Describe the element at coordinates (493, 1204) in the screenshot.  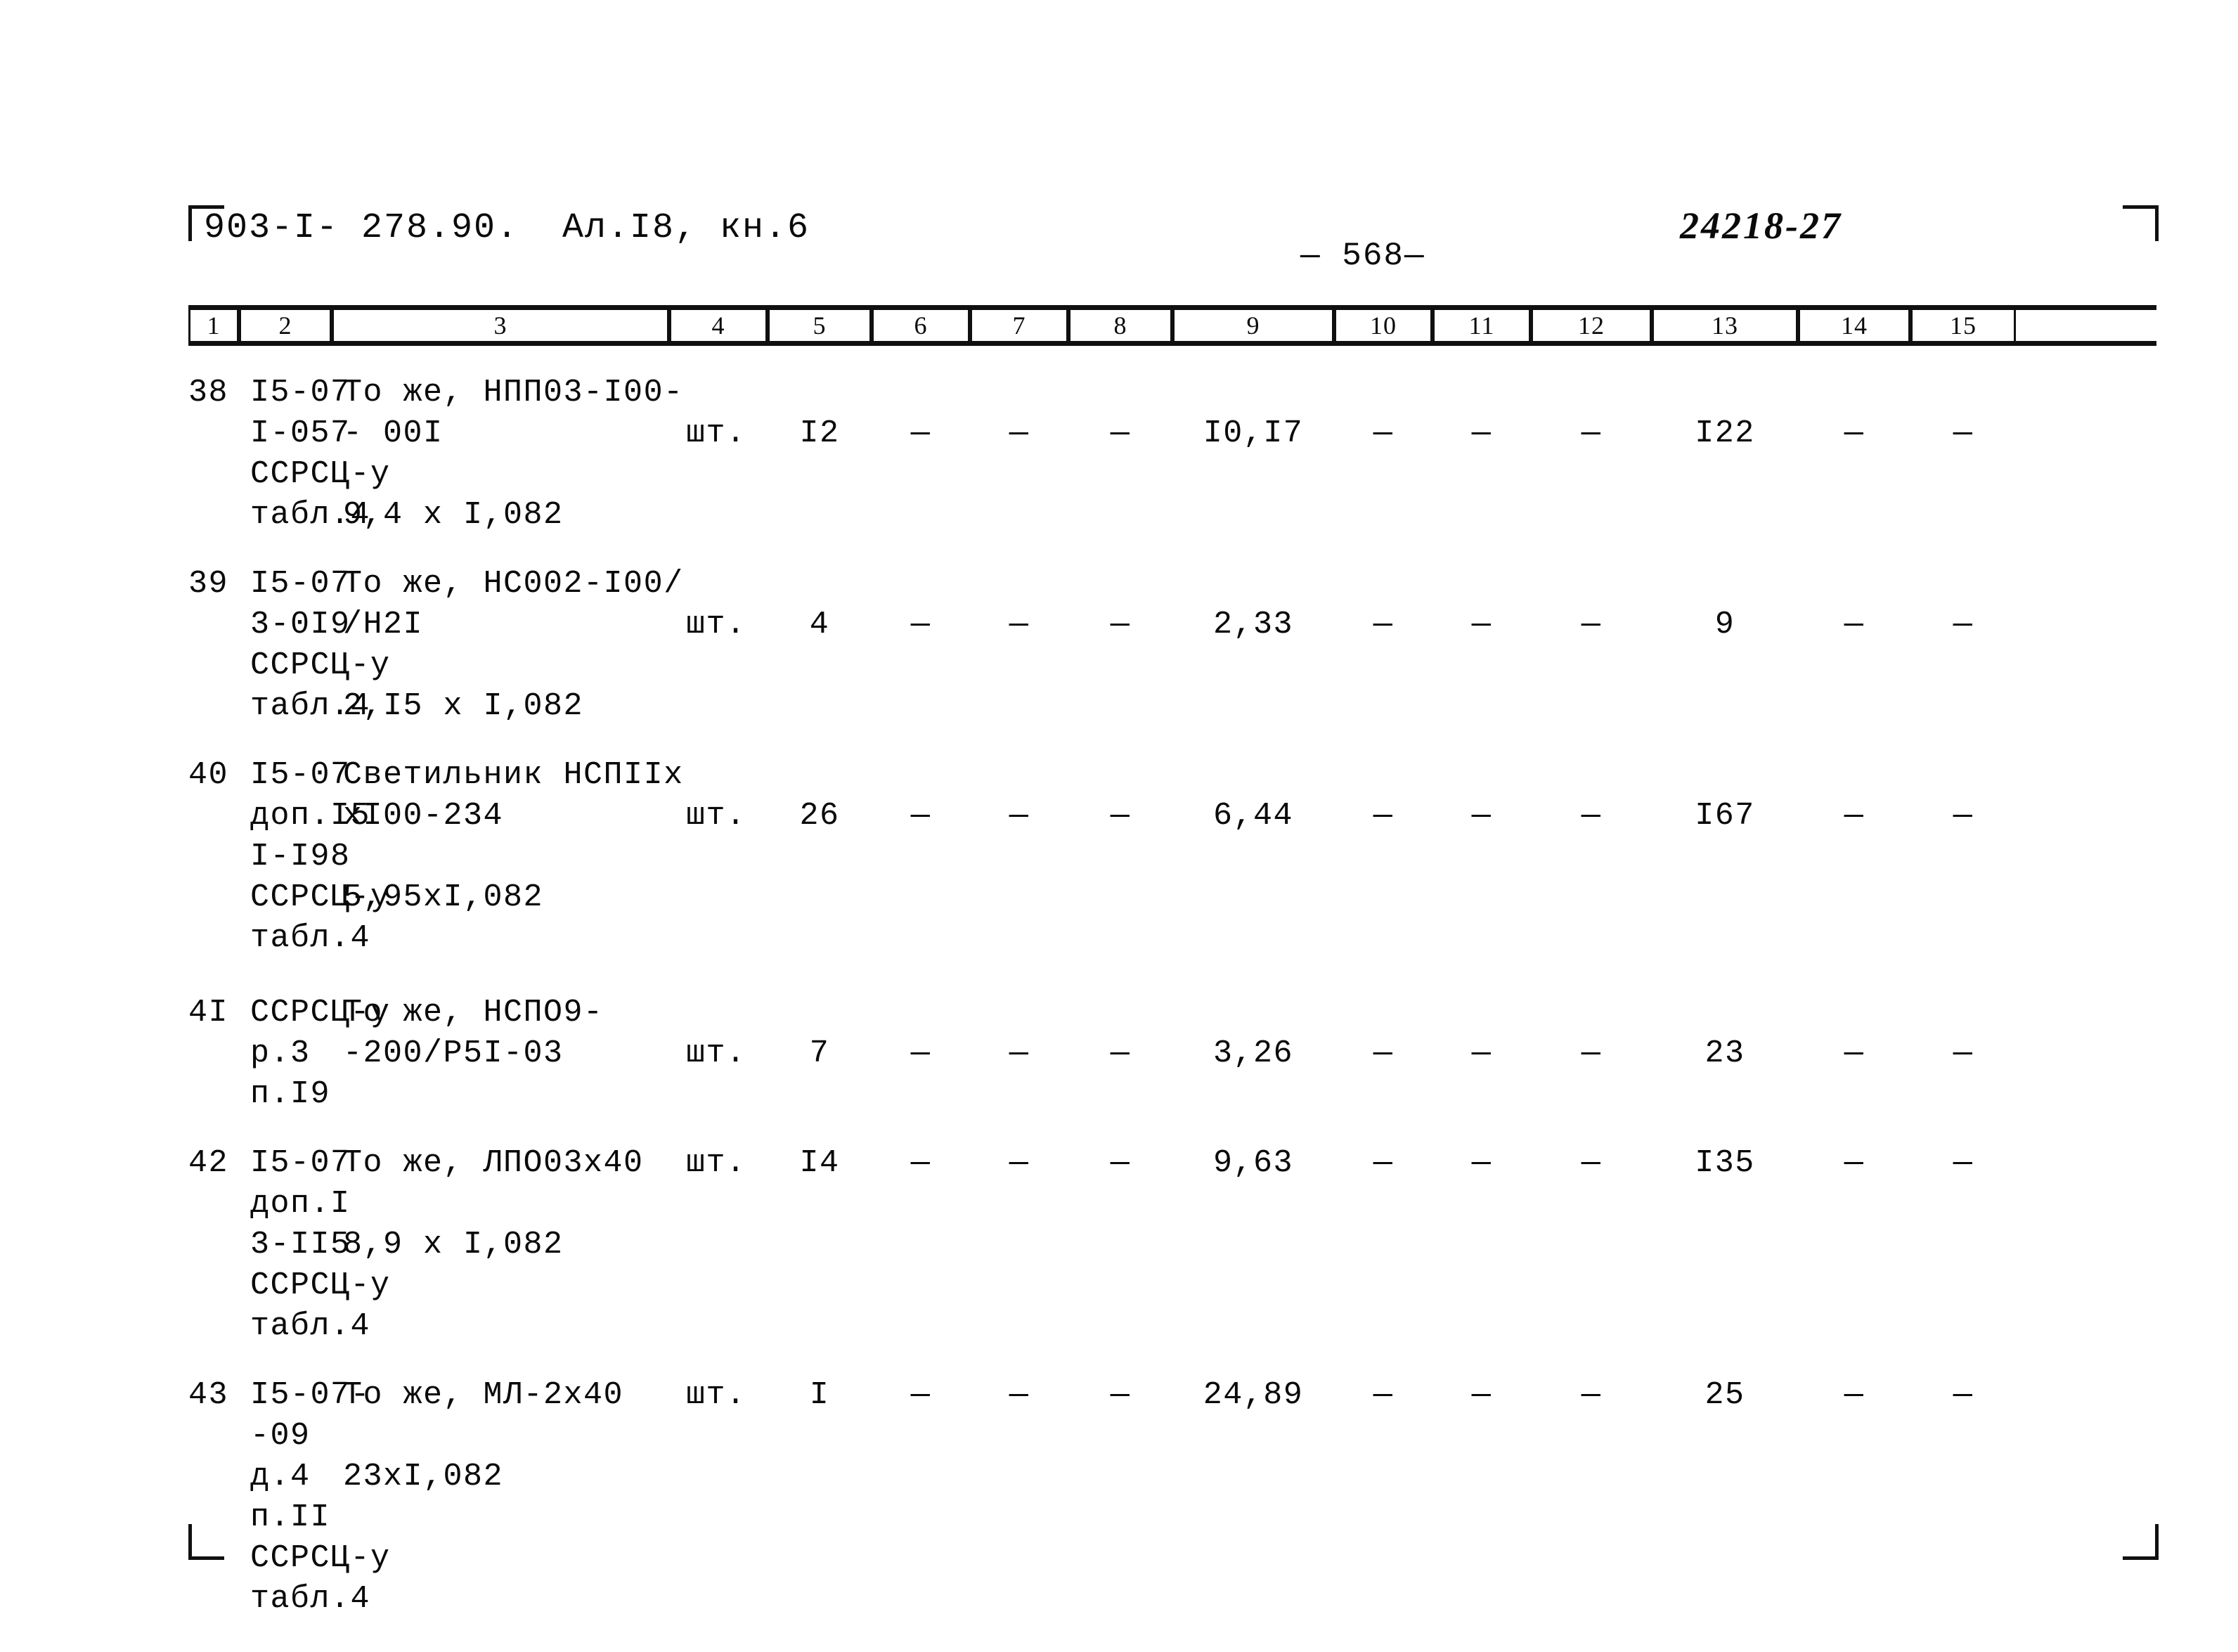
I see `resource-name: То же, ЛПО03х40 8,9 х I,082` at that location.